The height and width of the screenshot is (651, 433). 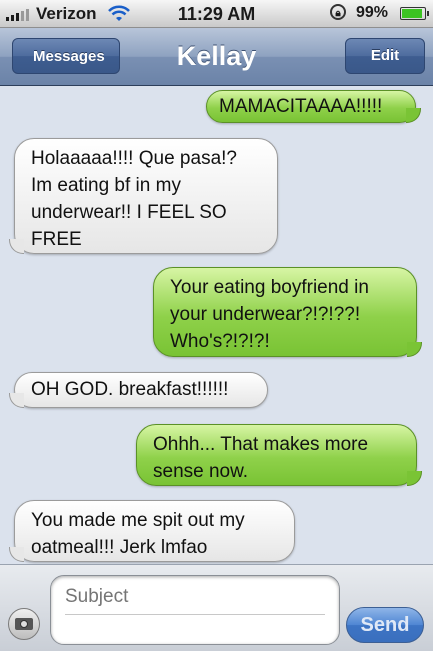 I want to click on battery-percent: 99%, so click(x=372, y=13).